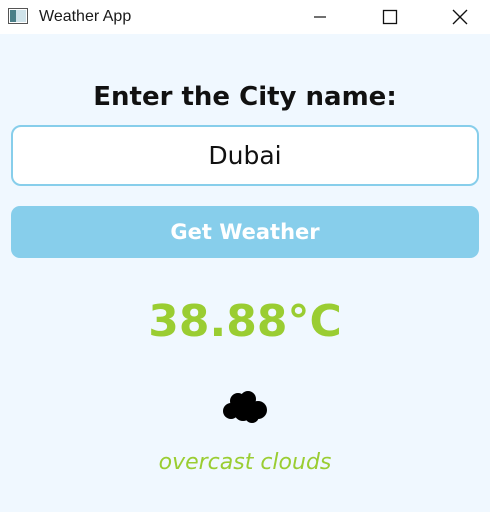  What do you see at coordinates (85, 16) in the screenshot?
I see `window-title: Weather App` at bounding box center [85, 16].